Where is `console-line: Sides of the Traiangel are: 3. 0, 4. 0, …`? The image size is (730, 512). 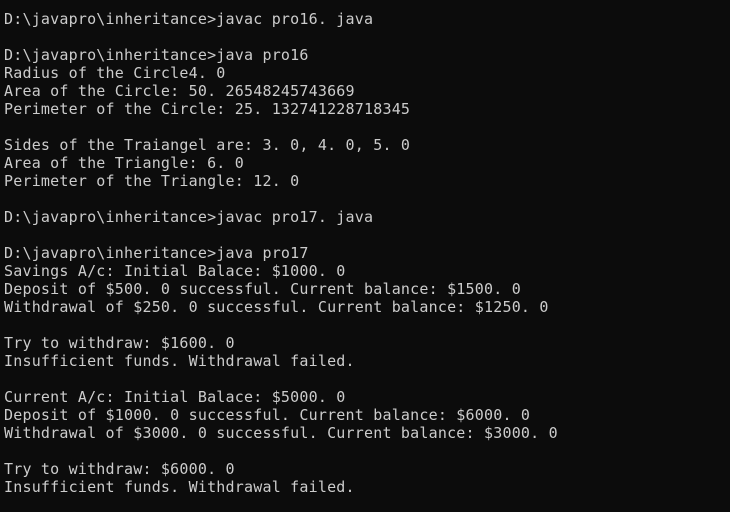
console-line: Sides of the Traiangel are: 3. 0, 4. 0, … is located at coordinates (207, 145).